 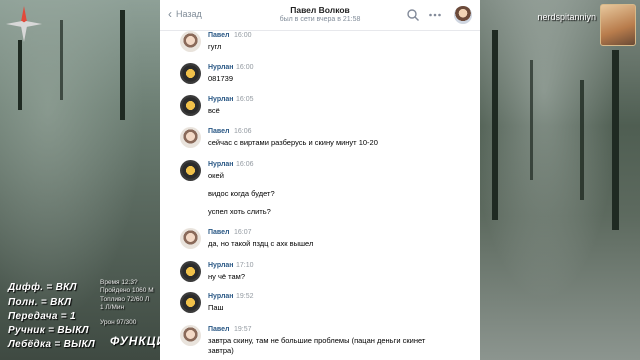 What do you see at coordinates (42, 316) in the screenshot?
I see `hud-gear-status: Передача = 1` at bounding box center [42, 316].